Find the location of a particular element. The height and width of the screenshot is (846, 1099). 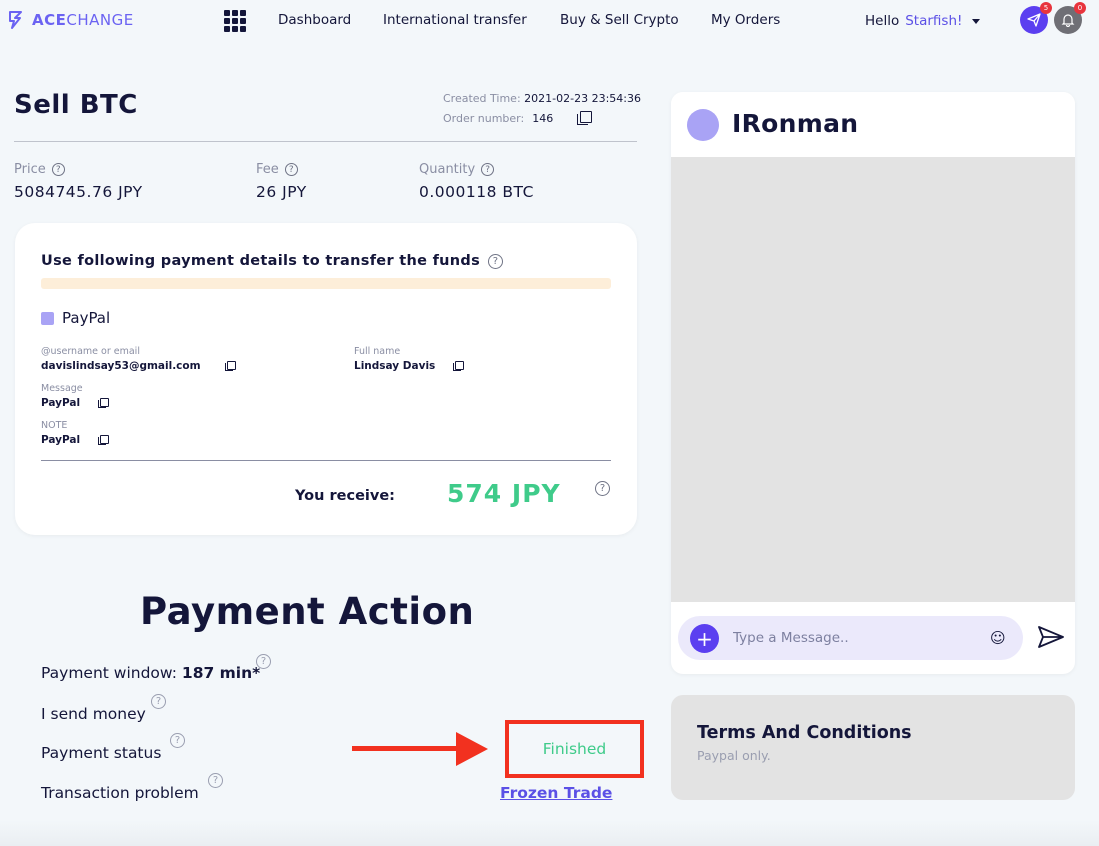

price-stat: Price? 5084745.76 JPY is located at coordinates (78, 181).